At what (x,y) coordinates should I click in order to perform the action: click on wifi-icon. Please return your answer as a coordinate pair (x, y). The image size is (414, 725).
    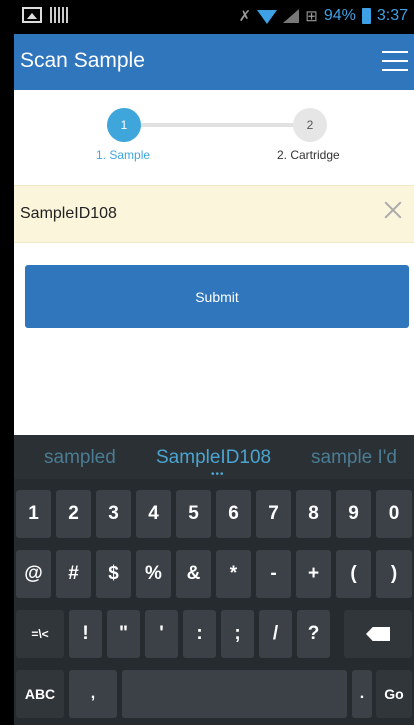
    Looking at the image, I should click on (267, 17).